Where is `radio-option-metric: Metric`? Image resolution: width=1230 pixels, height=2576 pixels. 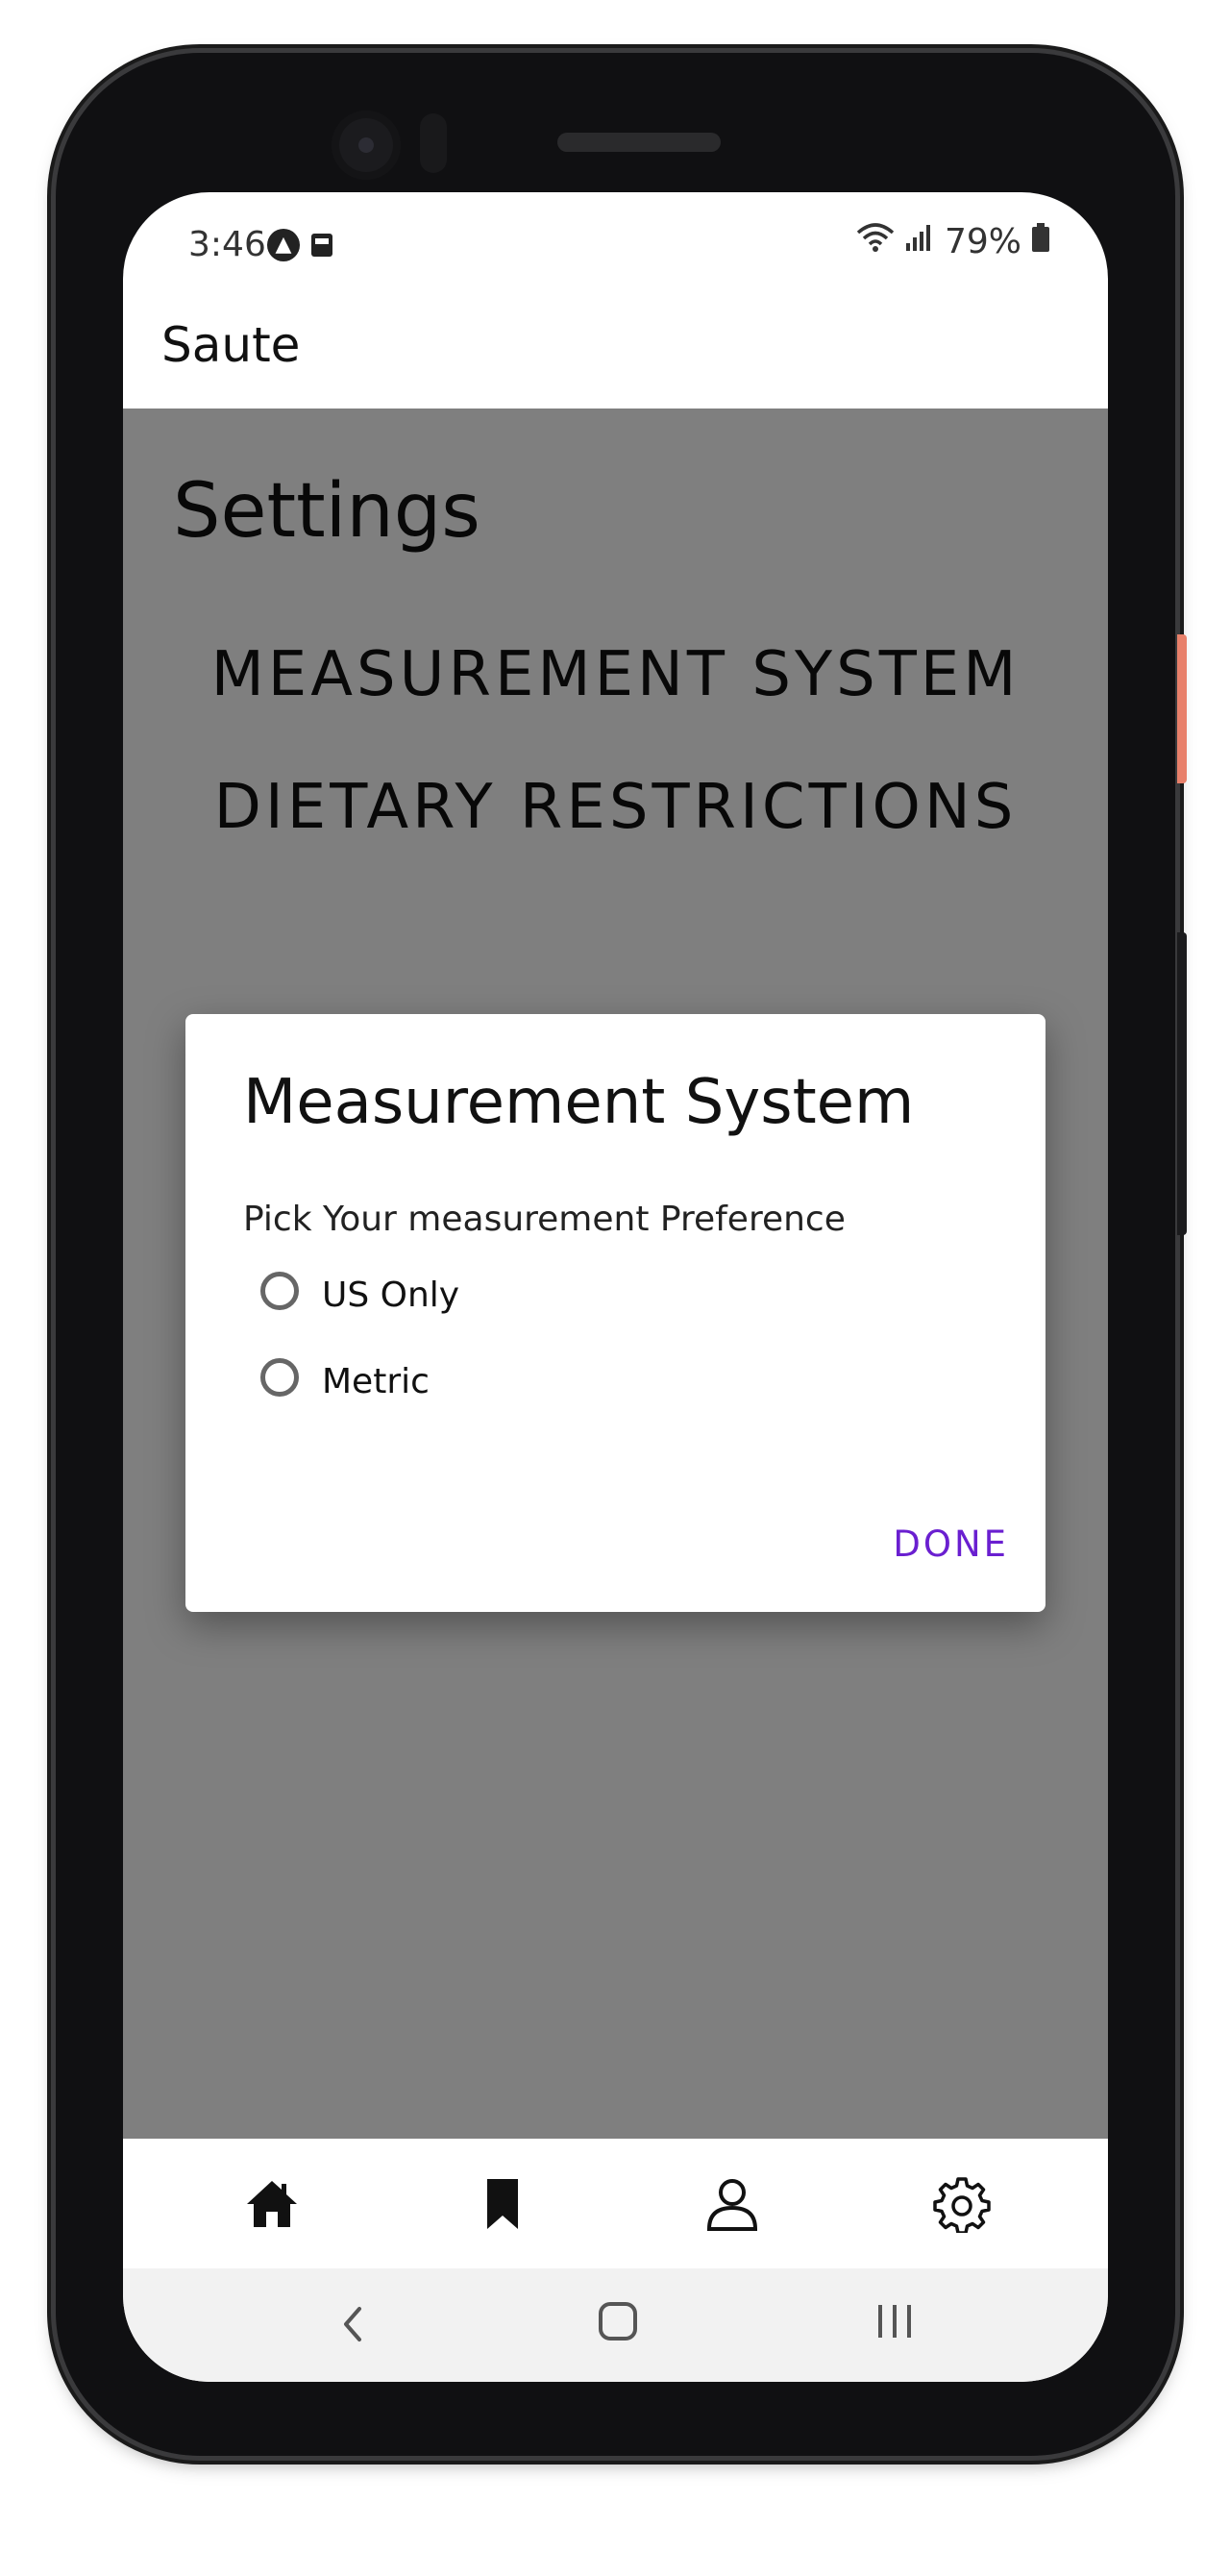
radio-option-metric: Metric is located at coordinates (345, 1376).